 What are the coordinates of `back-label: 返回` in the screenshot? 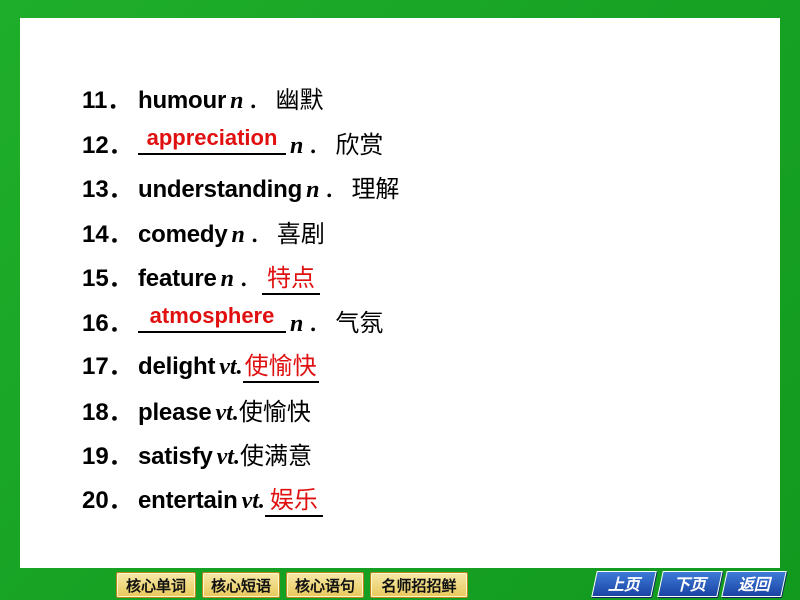 It's located at (753, 584).